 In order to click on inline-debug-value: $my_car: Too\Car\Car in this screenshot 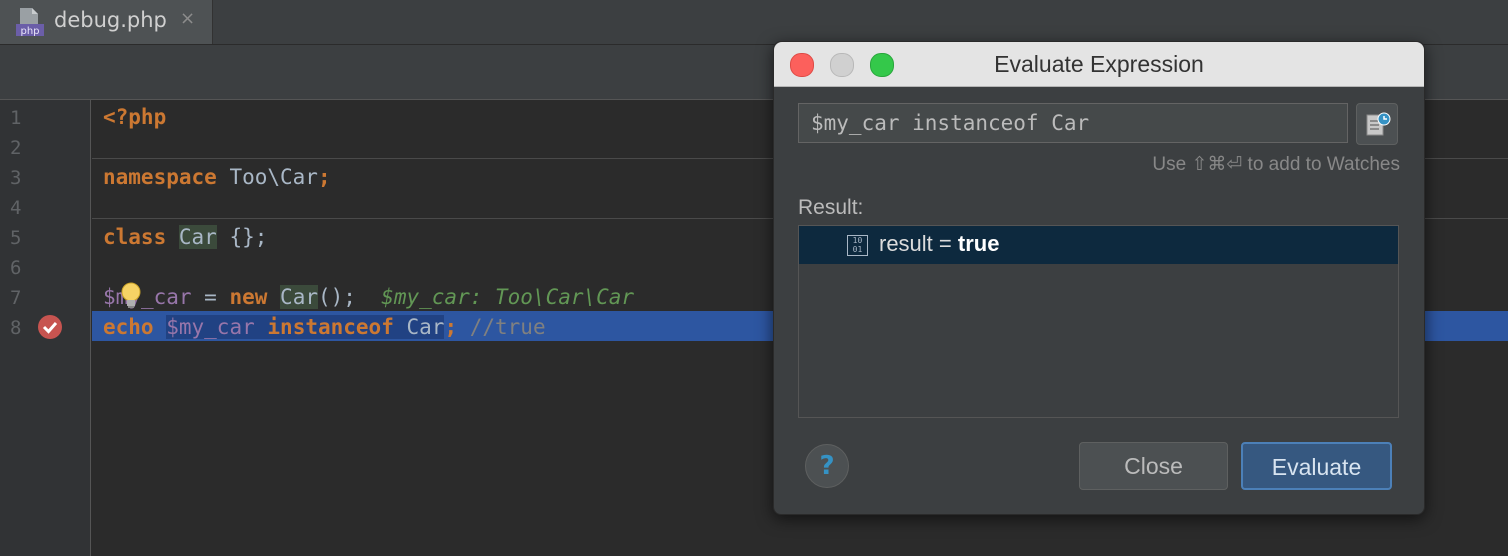, I will do `click(495, 297)`.